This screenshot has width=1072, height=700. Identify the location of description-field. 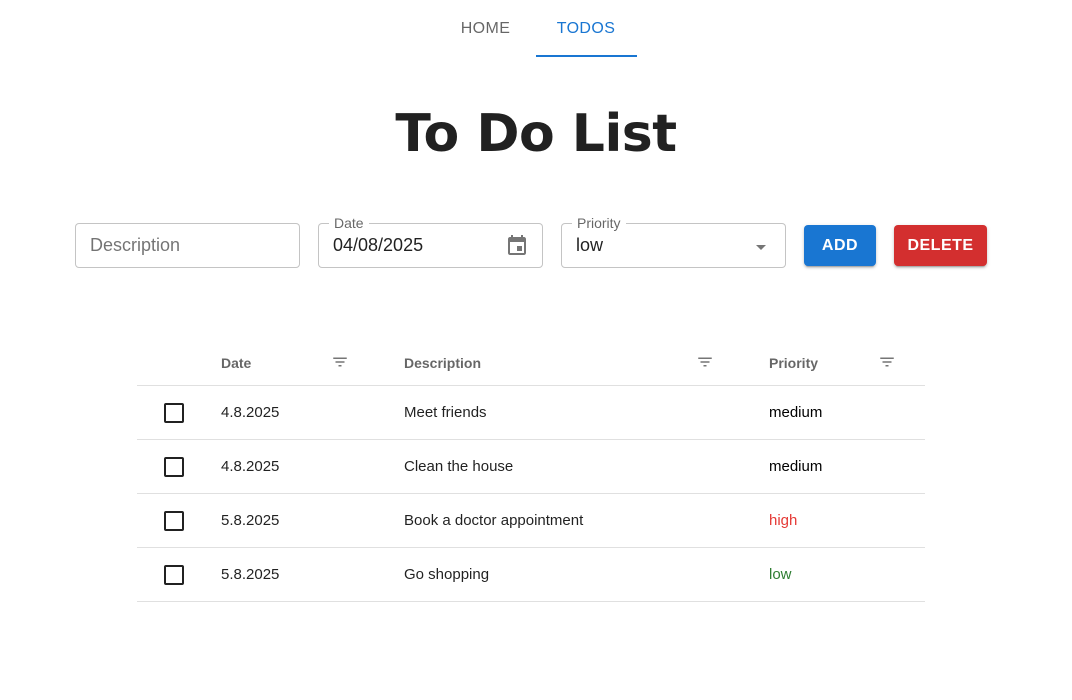
(187, 245).